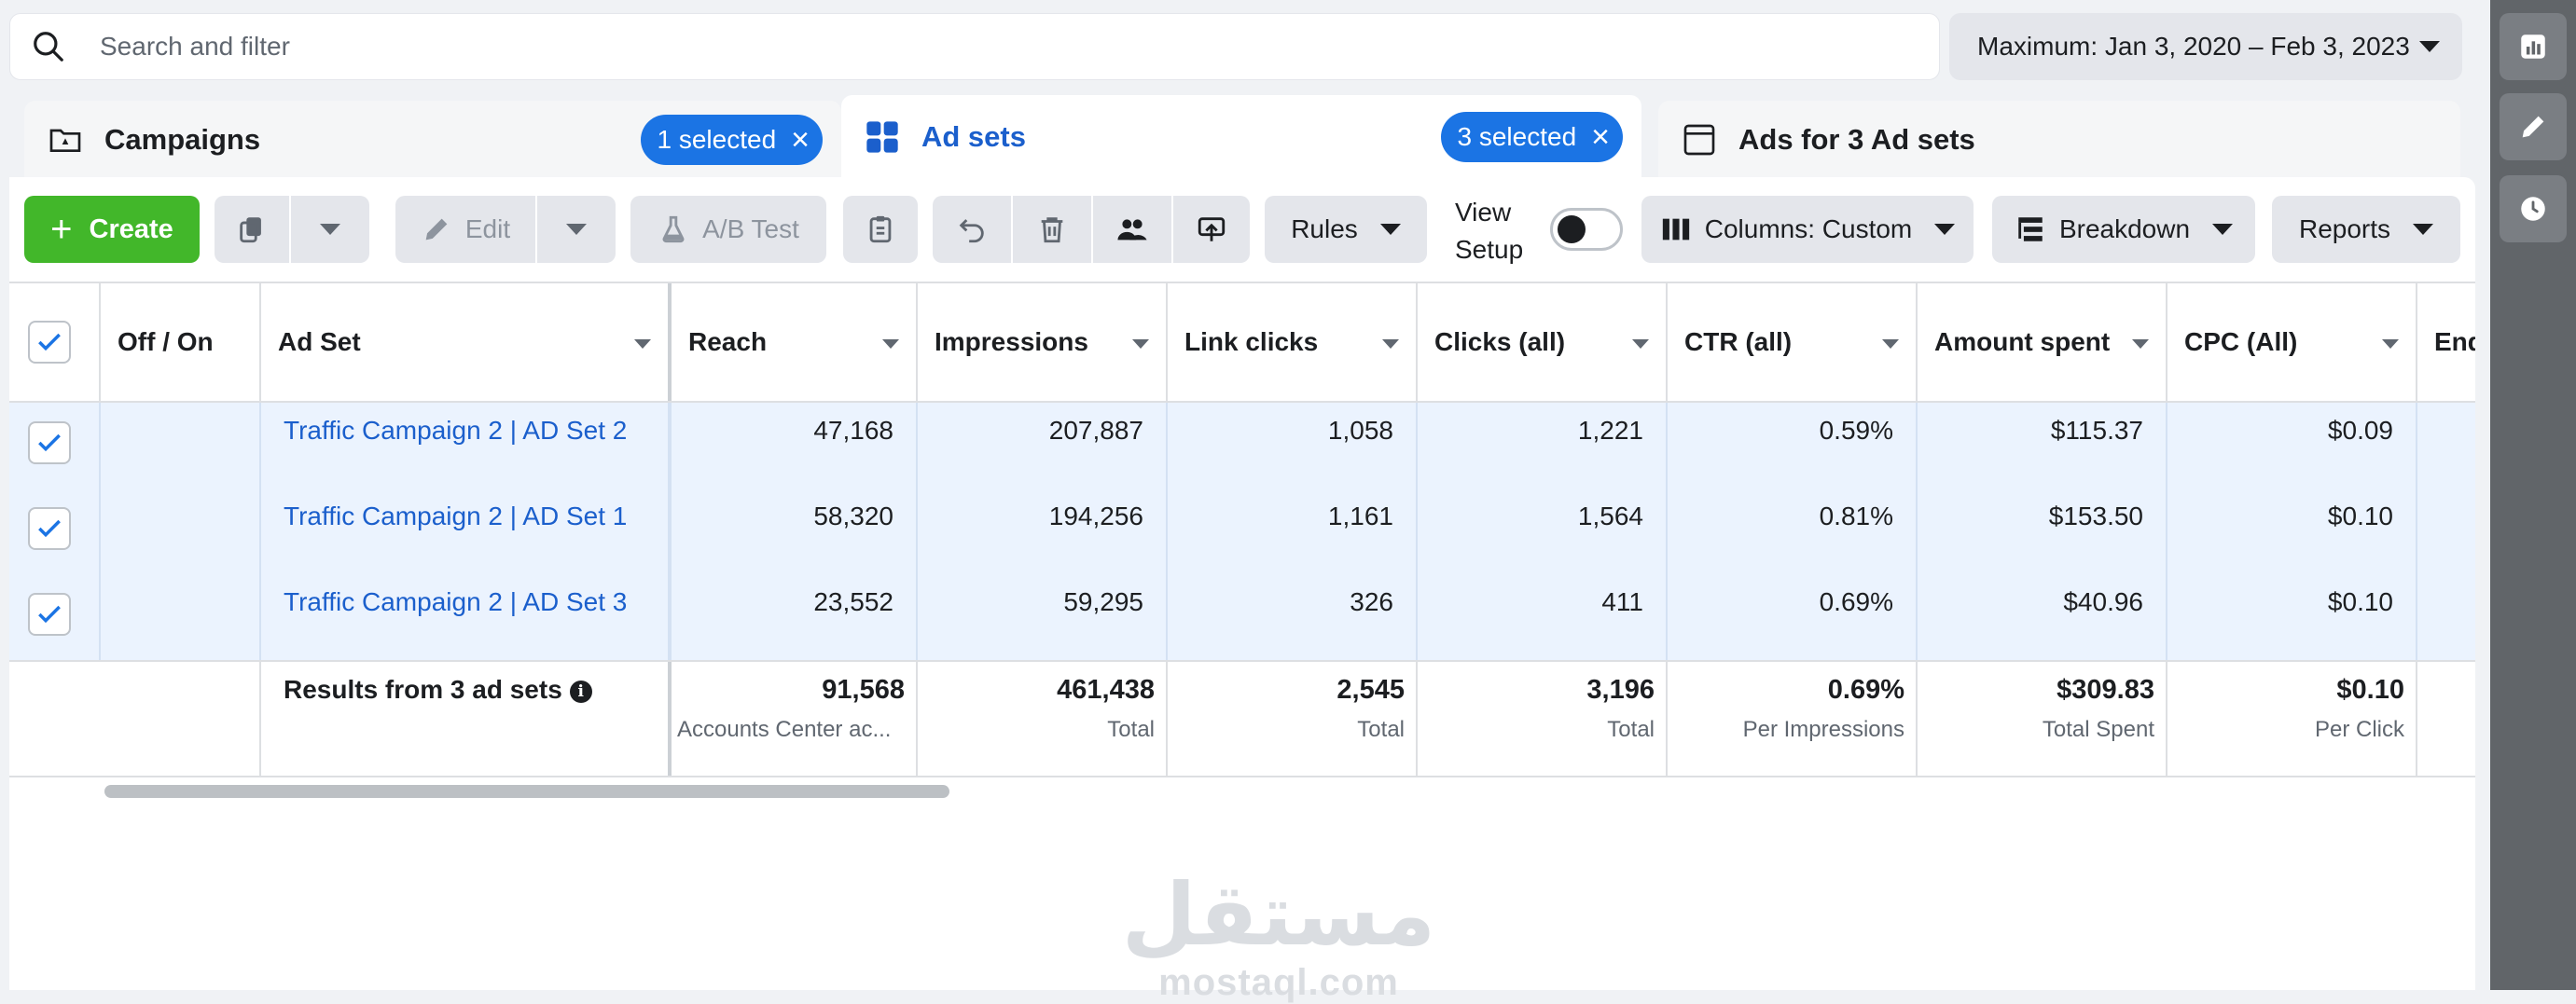  Describe the element at coordinates (1500, 341) in the screenshot. I see `column-header-label: Clicks (all)` at that location.